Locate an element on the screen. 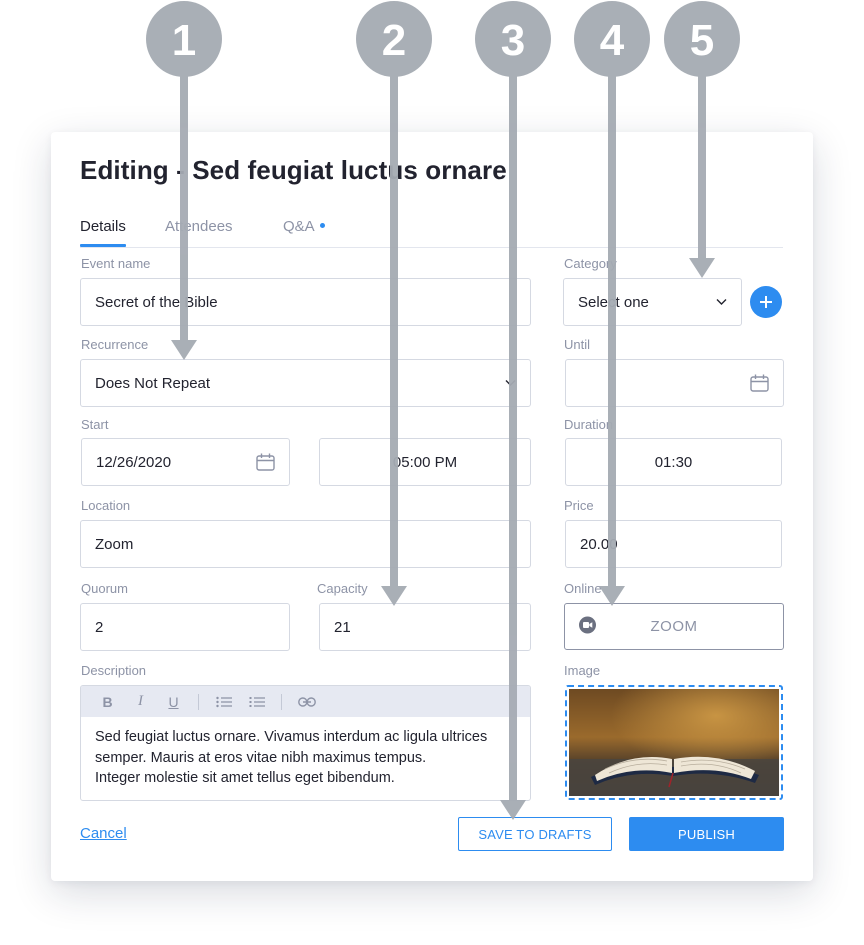  quorum-label: Quorum is located at coordinates (104, 588).